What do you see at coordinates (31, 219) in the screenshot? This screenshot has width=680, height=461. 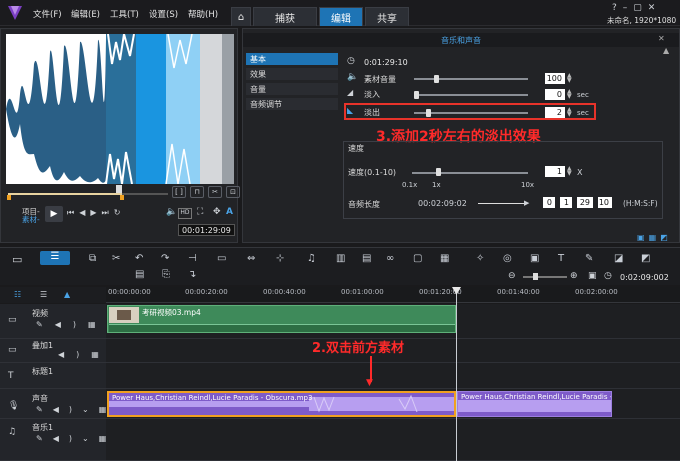 I see `clip-mode-label: 素材-` at bounding box center [31, 219].